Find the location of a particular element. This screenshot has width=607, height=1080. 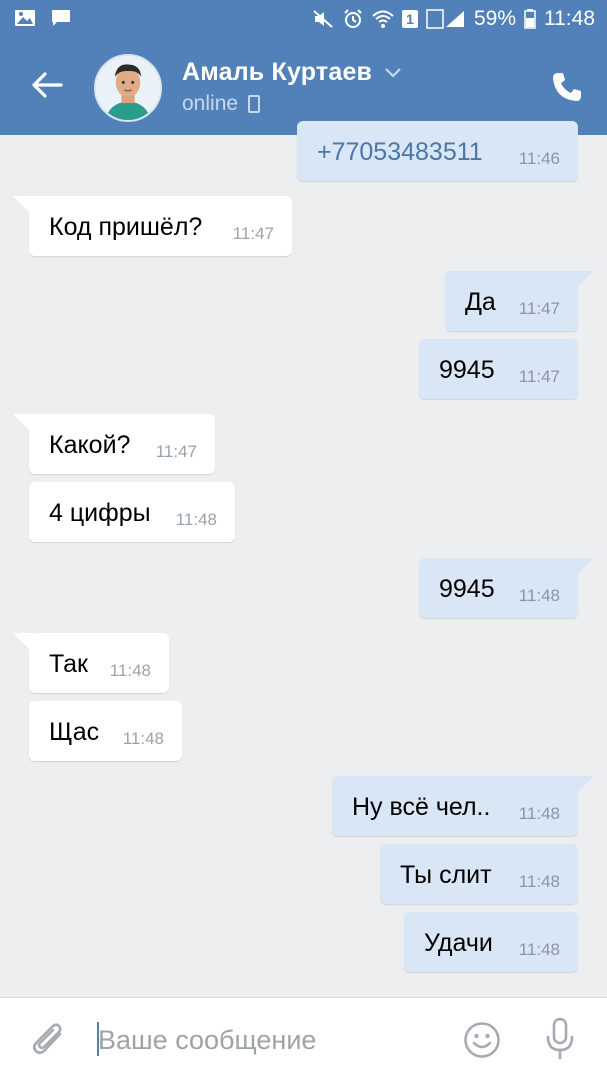

message-incoming: Код пришёл? 11:47 is located at coordinates (152, 226).